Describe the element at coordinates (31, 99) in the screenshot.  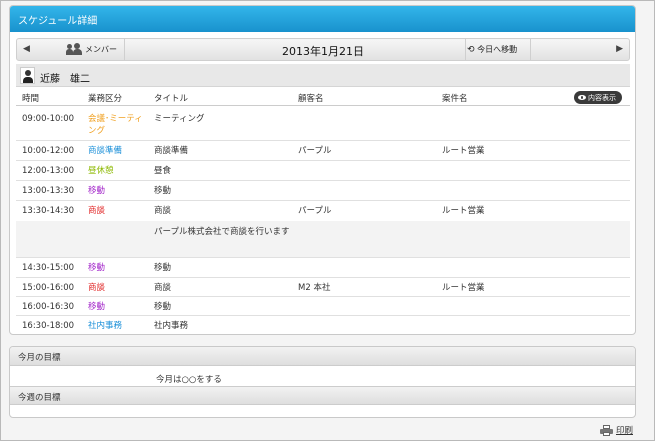
I see `header-time: 時間` at that location.